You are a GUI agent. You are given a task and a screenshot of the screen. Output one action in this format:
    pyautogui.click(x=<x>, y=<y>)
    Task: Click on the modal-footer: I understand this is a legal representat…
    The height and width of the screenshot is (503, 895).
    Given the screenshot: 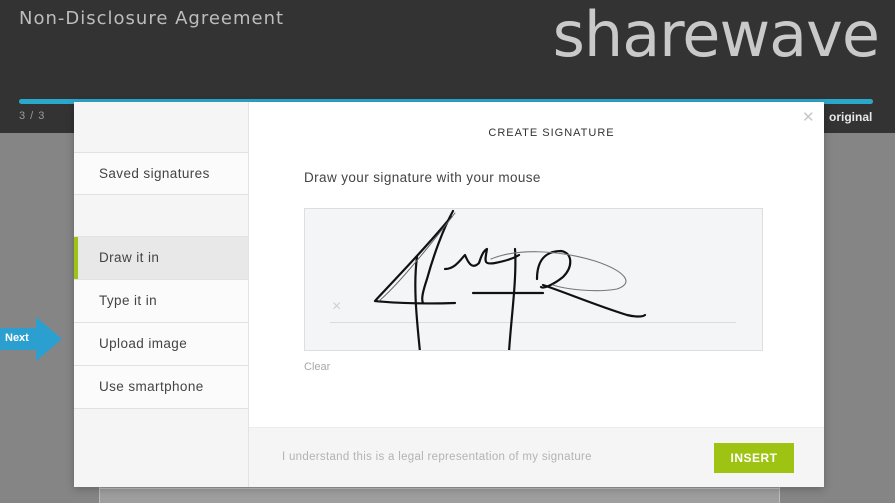 What is the action you would take?
    pyautogui.click(x=536, y=457)
    